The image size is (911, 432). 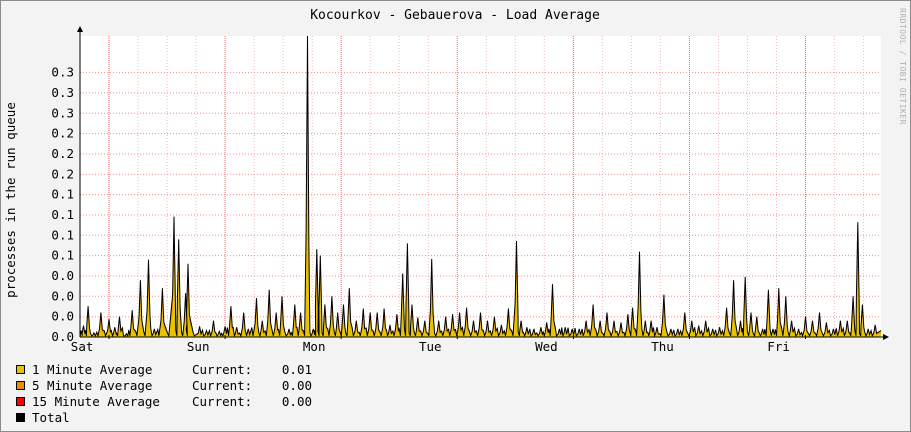 I want to click on x-tick-label-mon: Mon, so click(x=314, y=346).